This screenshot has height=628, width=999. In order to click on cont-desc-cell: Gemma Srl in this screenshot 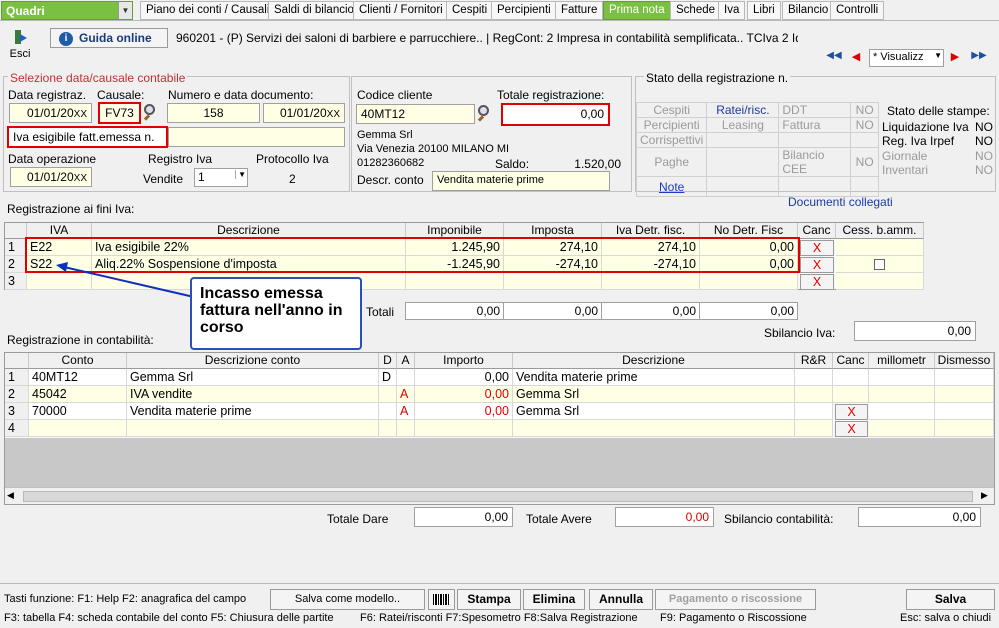, I will do `click(253, 377)`.